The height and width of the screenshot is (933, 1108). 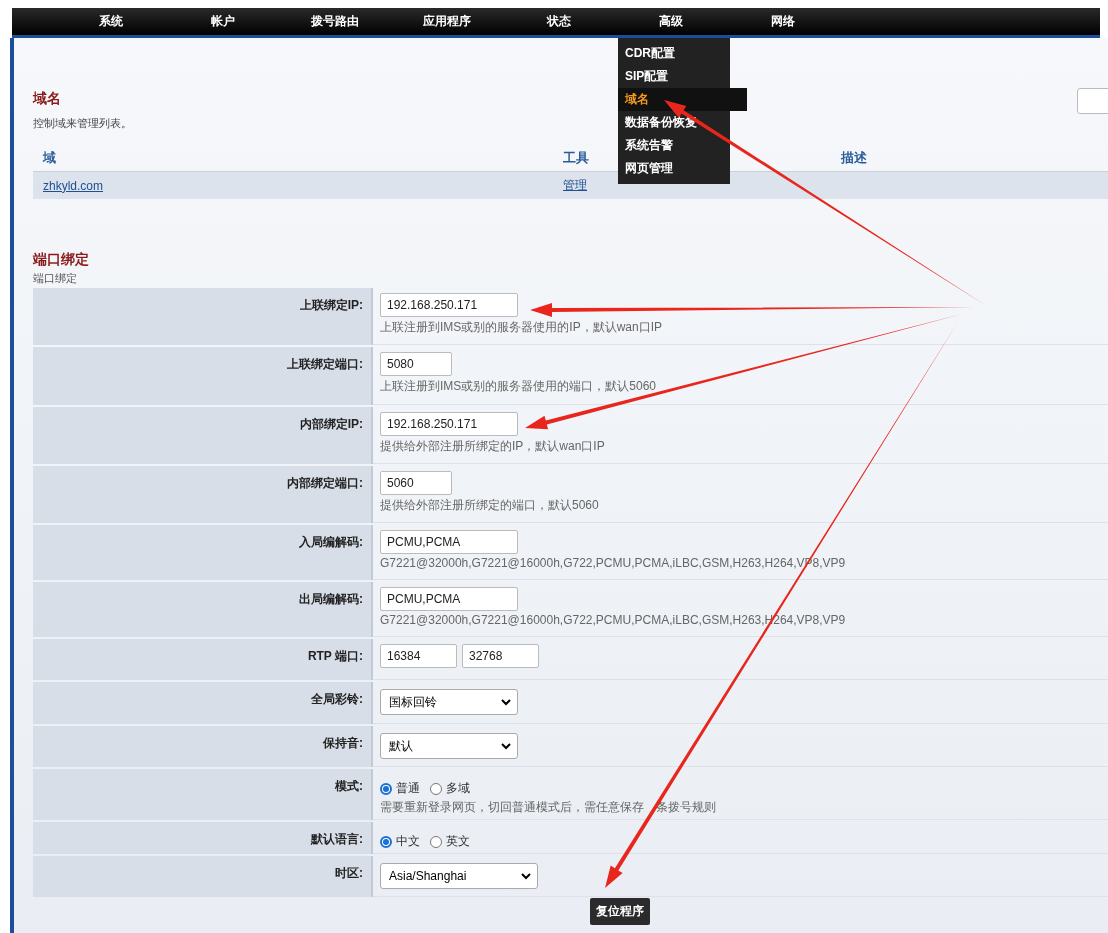 I want to click on column-header: 工具, so click(x=576, y=157).